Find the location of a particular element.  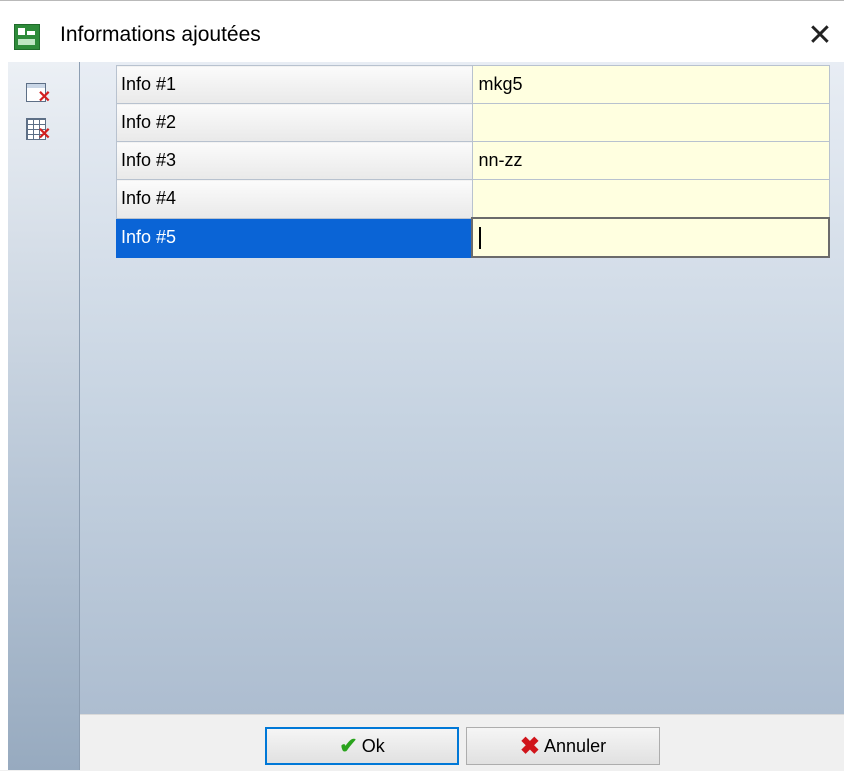

row-value-field: nn-zz is located at coordinates (650, 160).